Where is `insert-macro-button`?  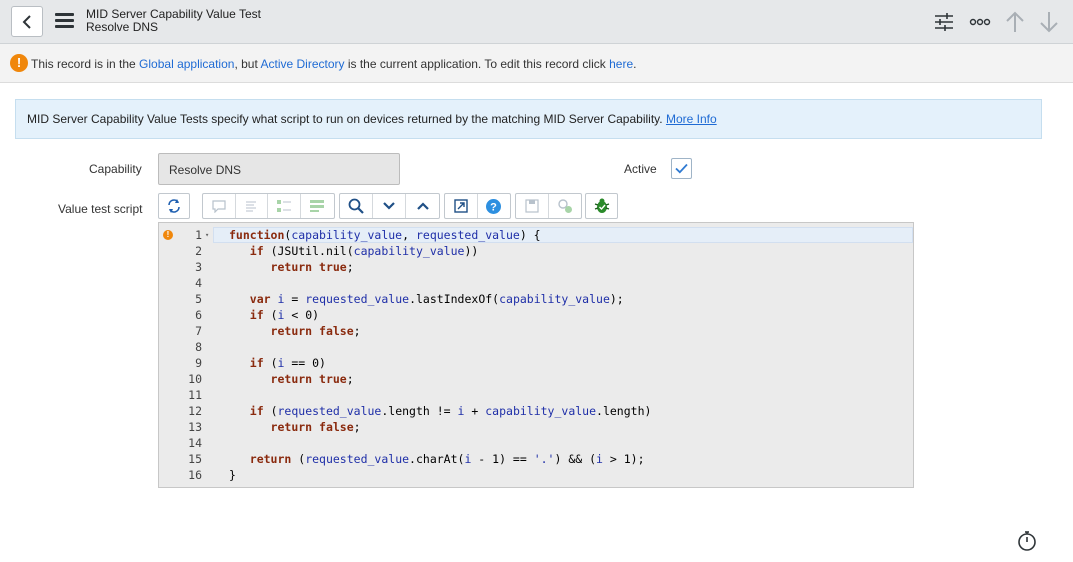 insert-macro-button is located at coordinates (317, 206).